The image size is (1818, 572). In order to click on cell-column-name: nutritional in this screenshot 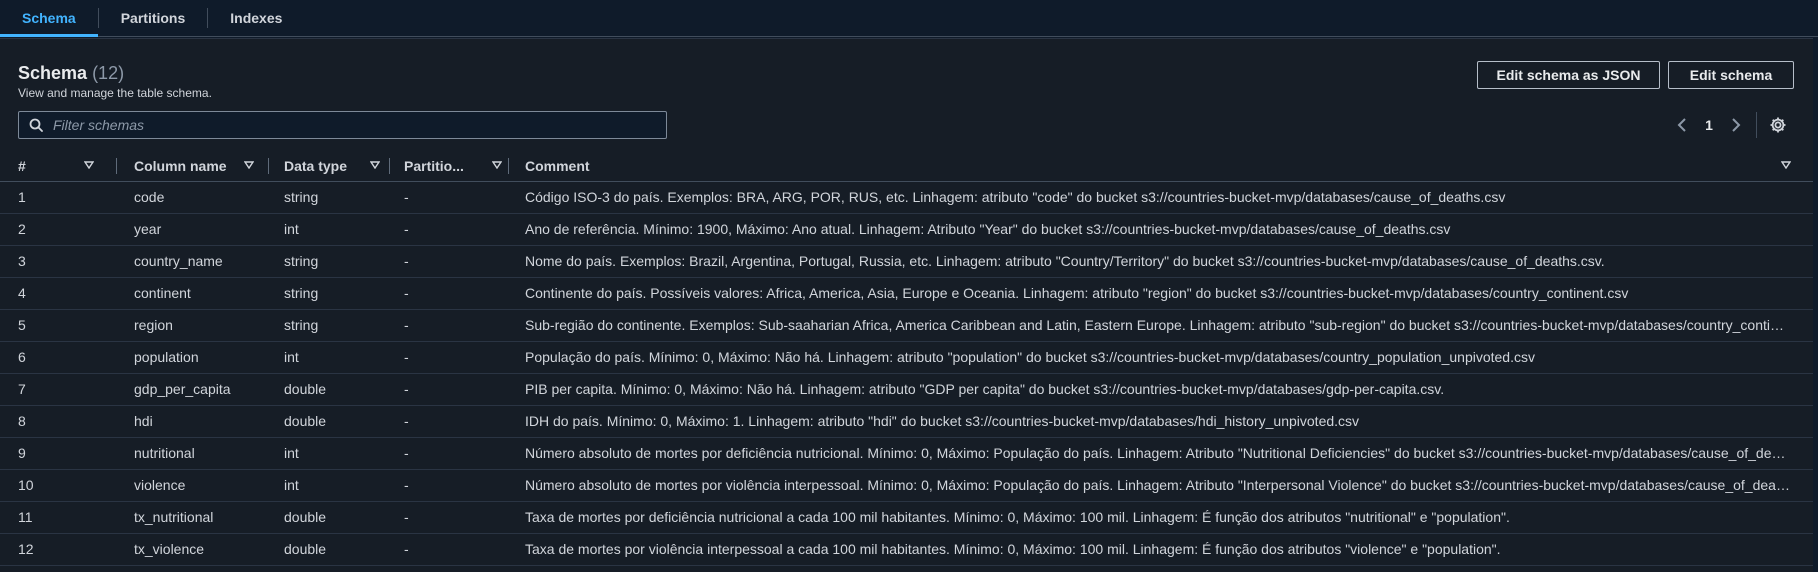, I will do `click(164, 453)`.